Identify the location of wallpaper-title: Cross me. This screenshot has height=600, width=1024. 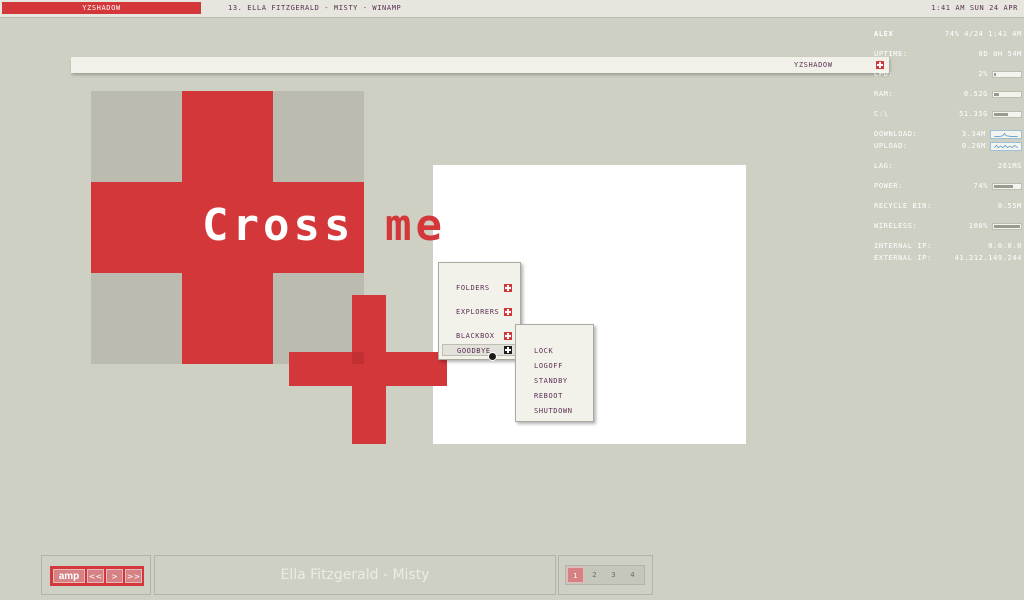
(324, 225).